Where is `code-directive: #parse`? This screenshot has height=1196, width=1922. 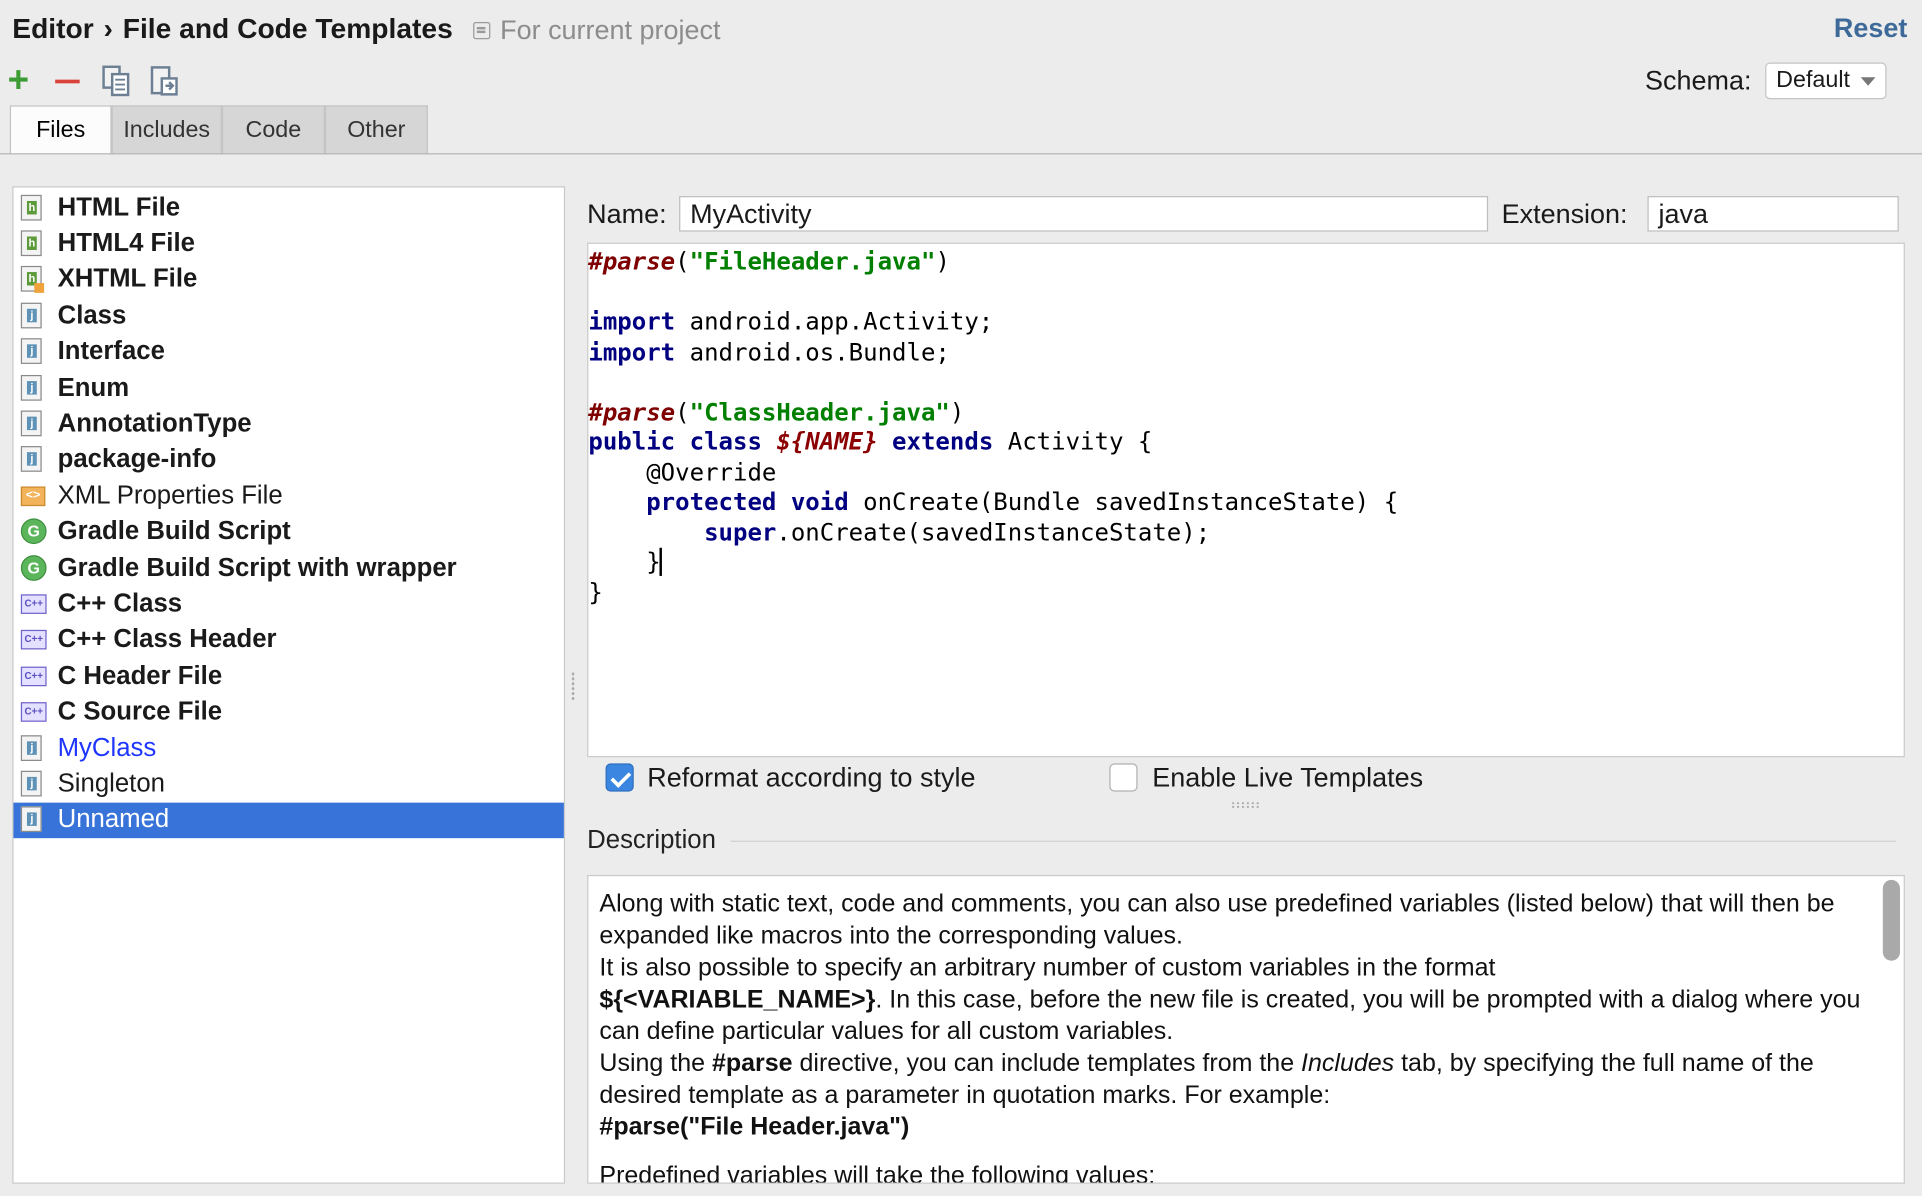
code-directive: #parse is located at coordinates (632, 261).